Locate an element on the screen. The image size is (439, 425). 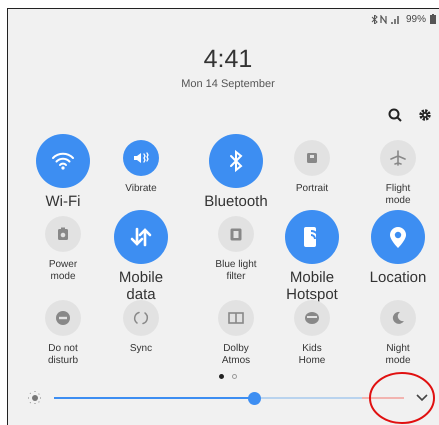
toggle-label: Bluetooth is located at coordinates (236, 202).